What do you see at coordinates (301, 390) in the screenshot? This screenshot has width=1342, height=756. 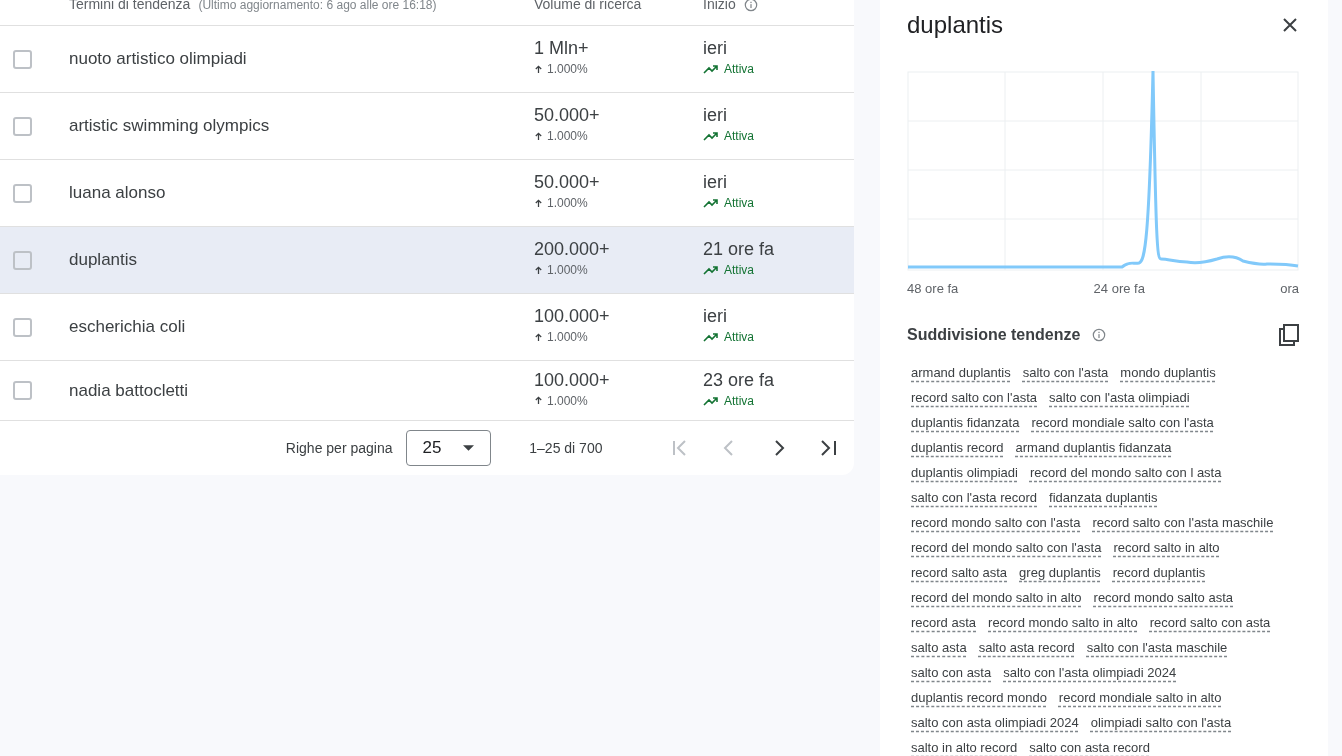 I see `trend-term: nadia battocletti` at bounding box center [301, 390].